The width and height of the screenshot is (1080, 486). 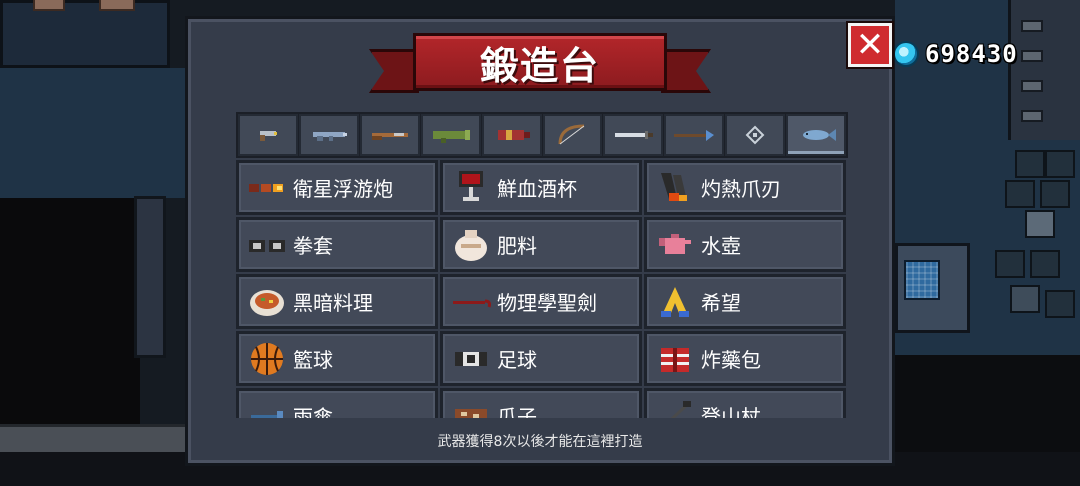 I want to click on spear-icon, so click(x=694, y=135).